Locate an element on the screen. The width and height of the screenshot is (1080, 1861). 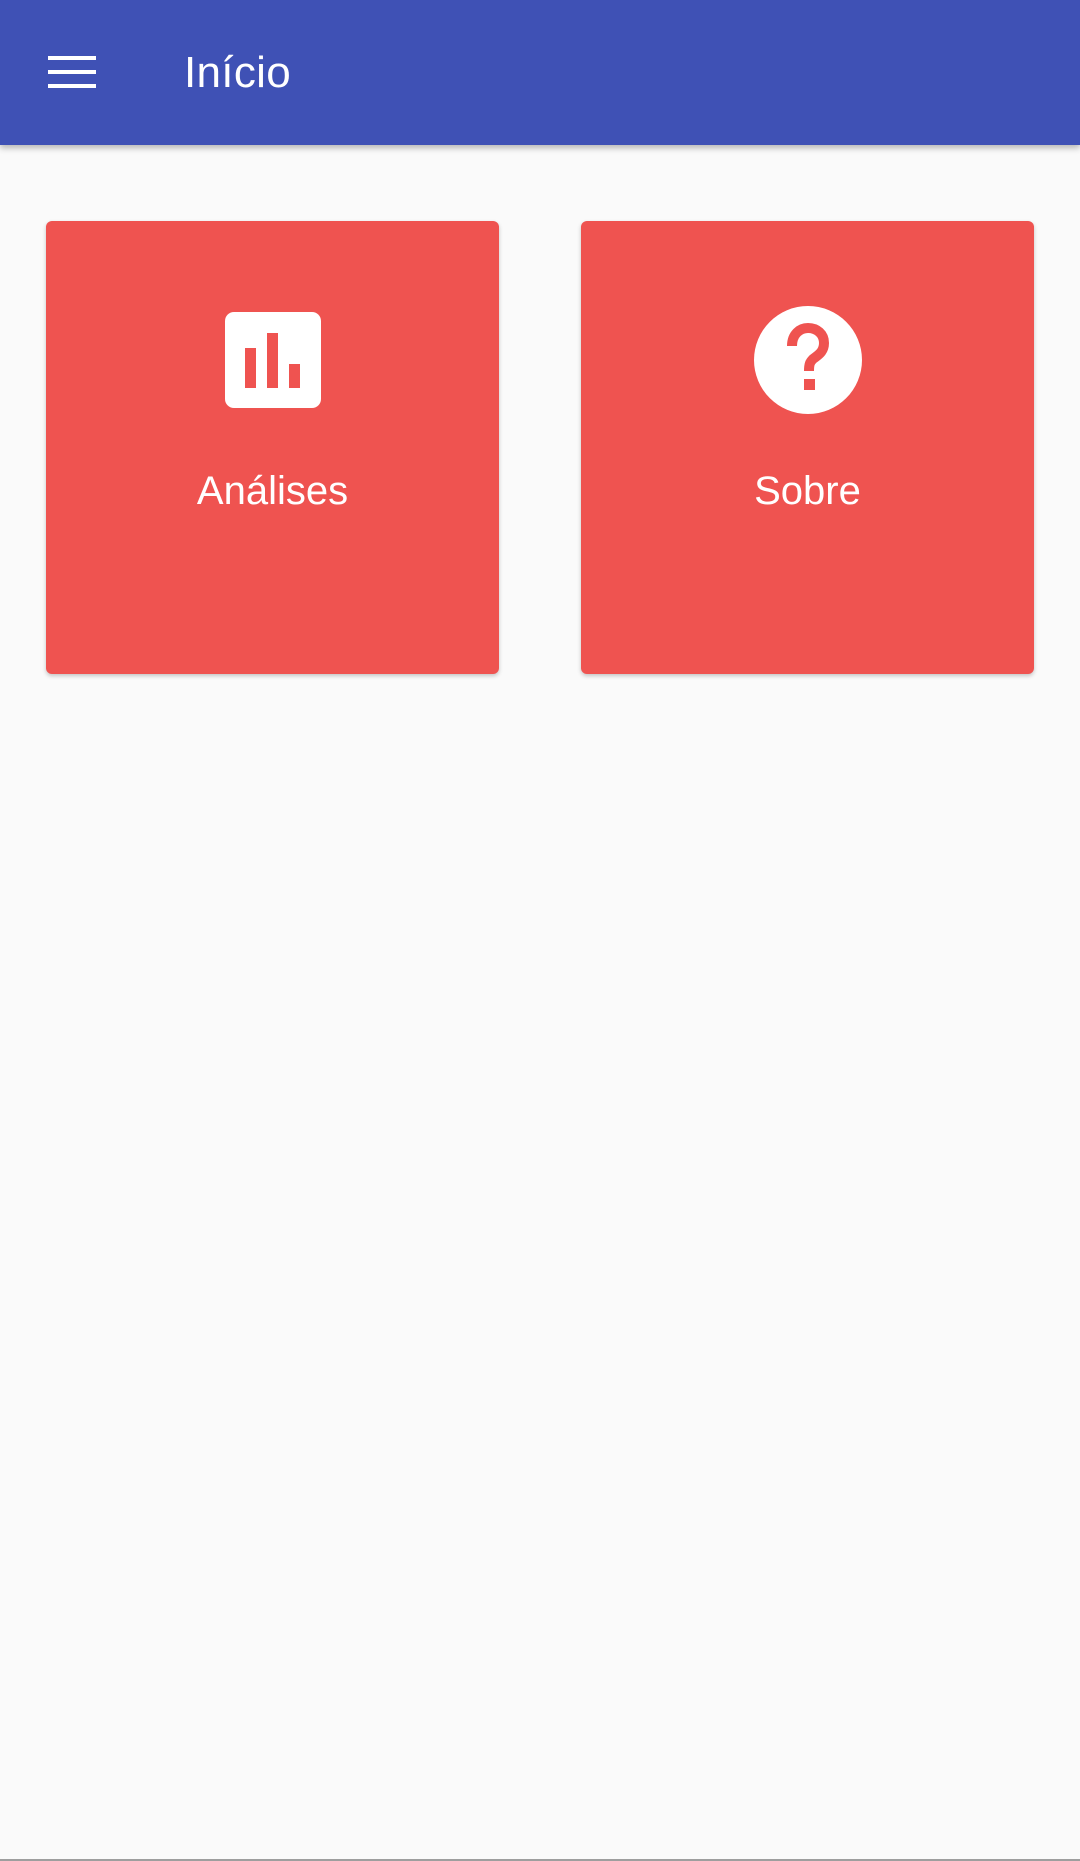
menu-button is located at coordinates (72, 72).